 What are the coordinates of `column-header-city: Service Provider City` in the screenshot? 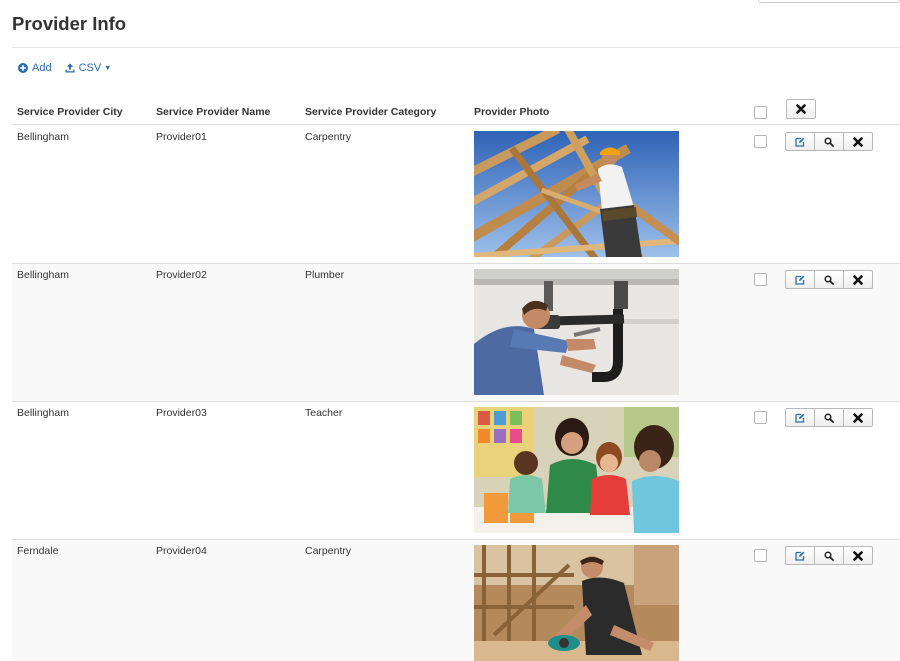 It's located at (70, 112).